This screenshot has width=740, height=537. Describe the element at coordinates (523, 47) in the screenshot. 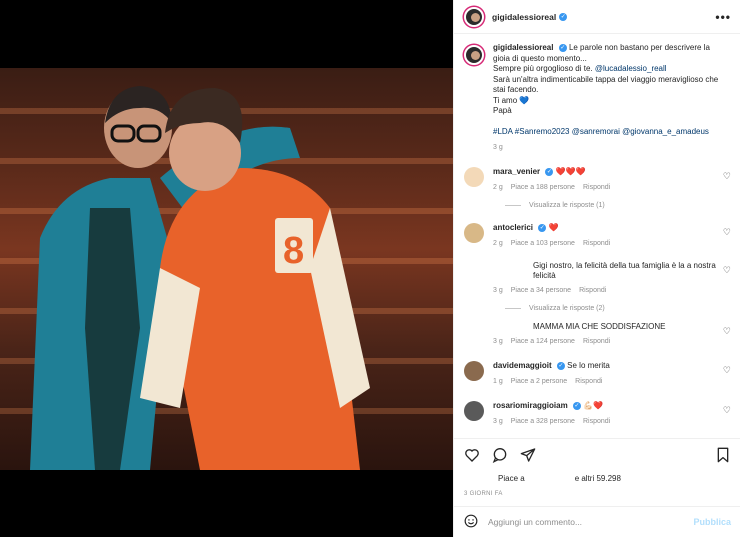

I see `caption-username: gigidalessioreal` at that location.